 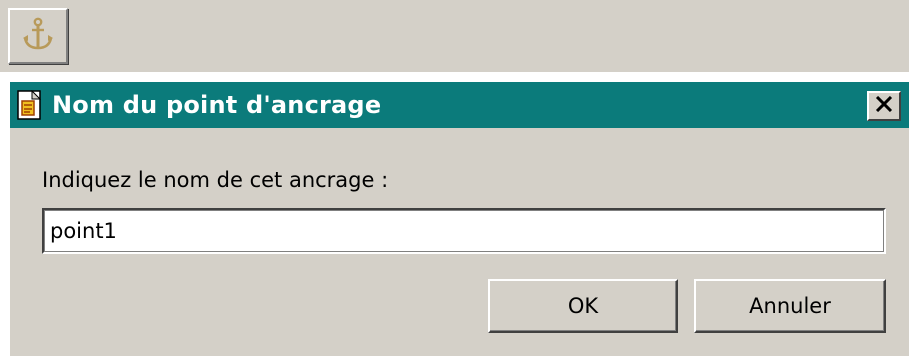 I want to click on anchor-name-prompt: Indiquez le nom de cet ancrage :, so click(x=215, y=180).